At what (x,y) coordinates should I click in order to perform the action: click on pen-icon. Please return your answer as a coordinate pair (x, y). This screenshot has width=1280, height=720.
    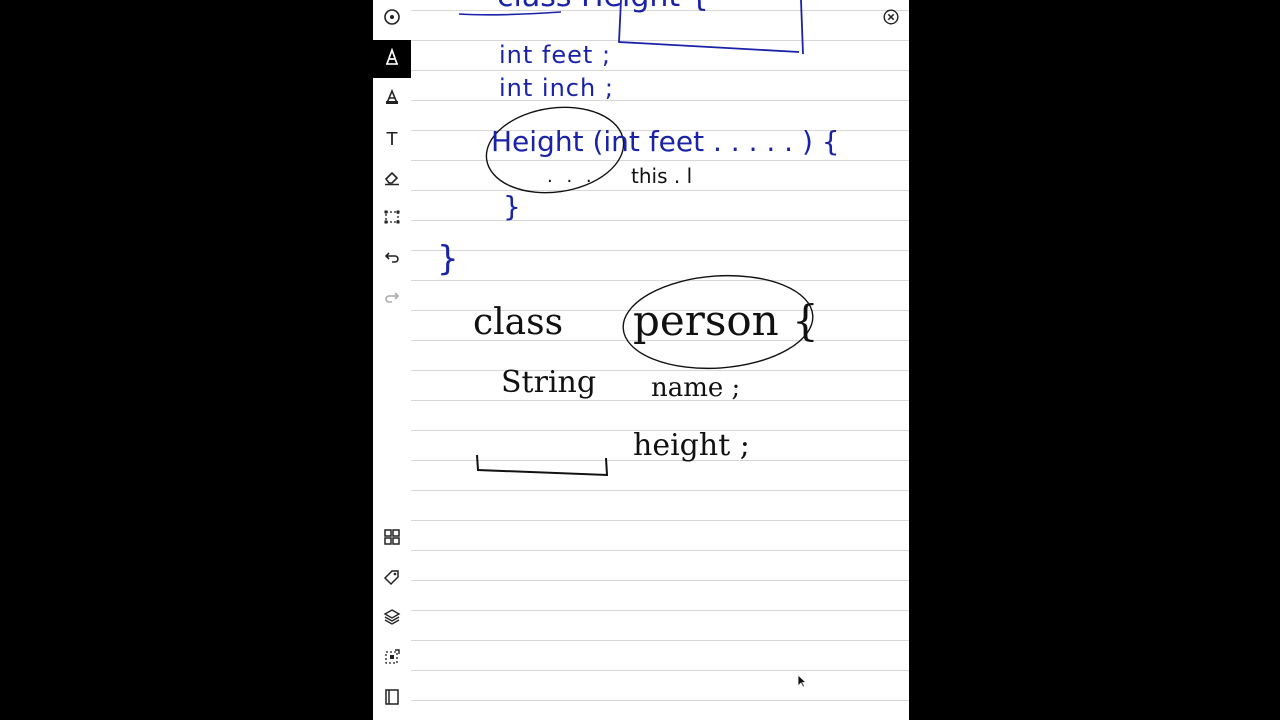
    Looking at the image, I should click on (392, 58).